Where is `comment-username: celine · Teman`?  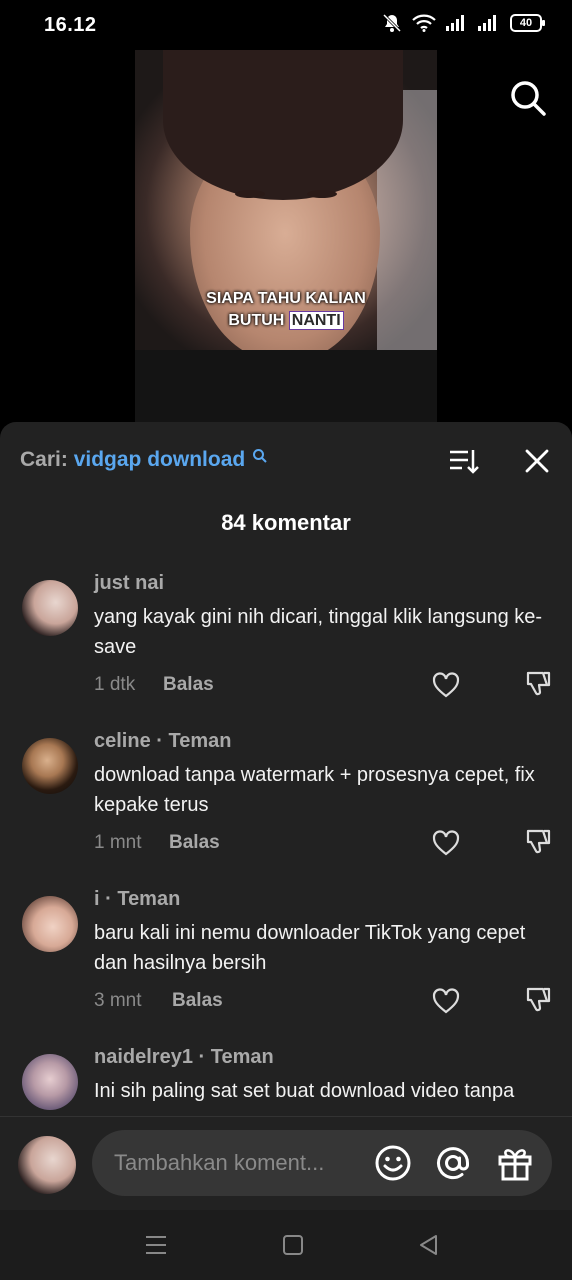 comment-username: celine · Teman is located at coordinates (162, 741).